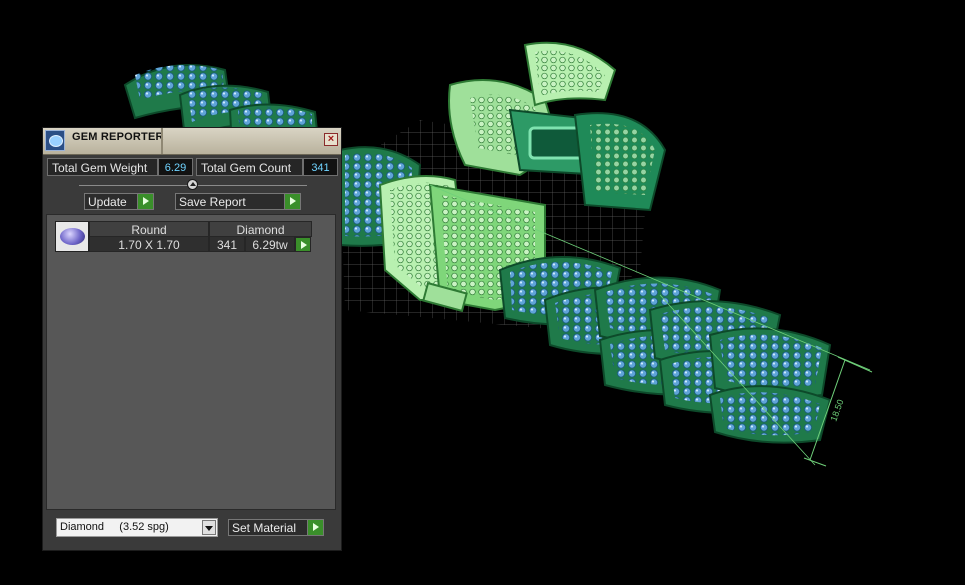 The image size is (965, 585). What do you see at coordinates (102, 167) in the screenshot?
I see `total-gem-weight-label: Total Gem Weight` at bounding box center [102, 167].